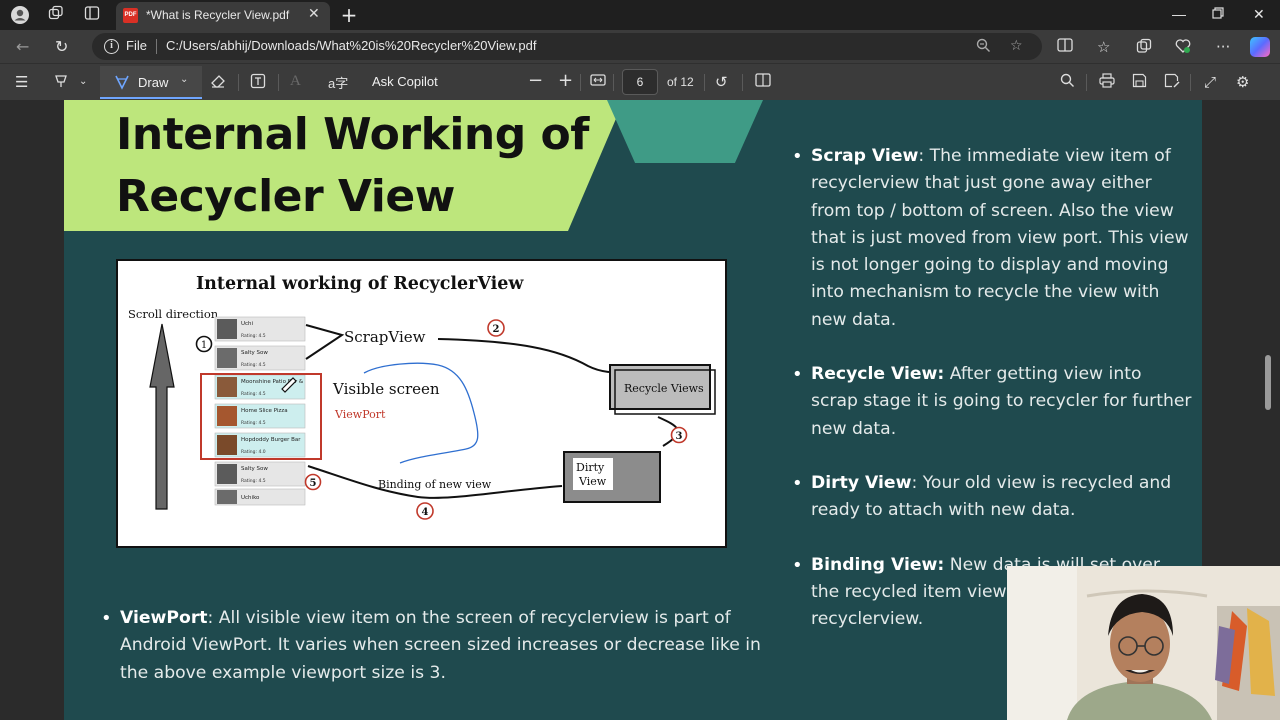 Image resolution: width=1280 pixels, height=720 pixels. I want to click on split-screen-icon, so click(1065, 47).